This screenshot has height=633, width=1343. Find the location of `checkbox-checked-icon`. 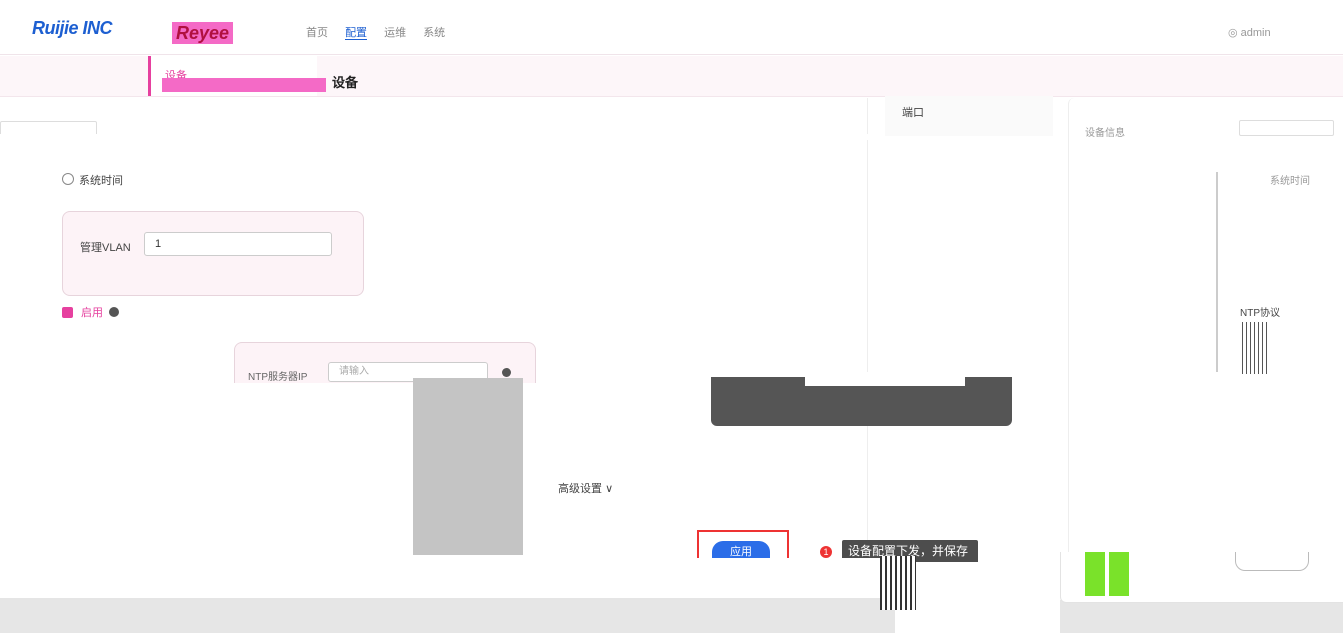

checkbox-checked-icon is located at coordinates (67, 312).